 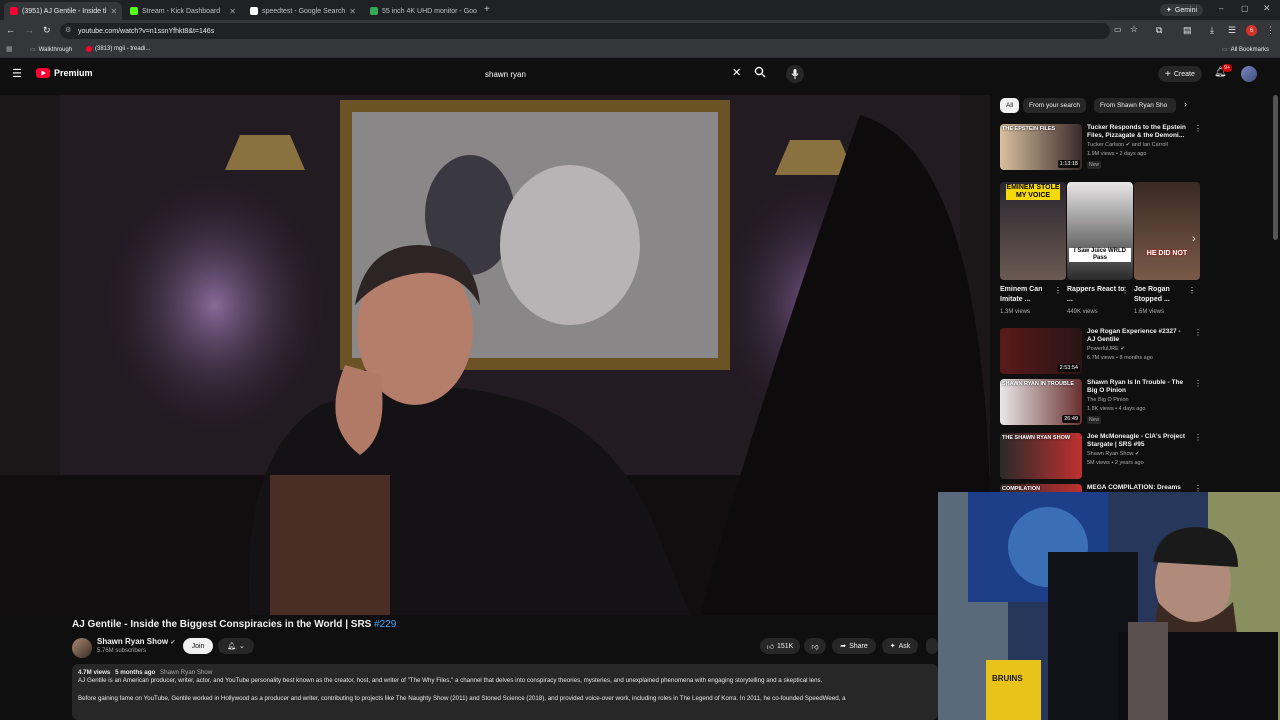 What do you see at coordinates (17, 73) in the screenshot?
I see `hamburger-menu-icon: ☰` at bounding box center [17, 73].